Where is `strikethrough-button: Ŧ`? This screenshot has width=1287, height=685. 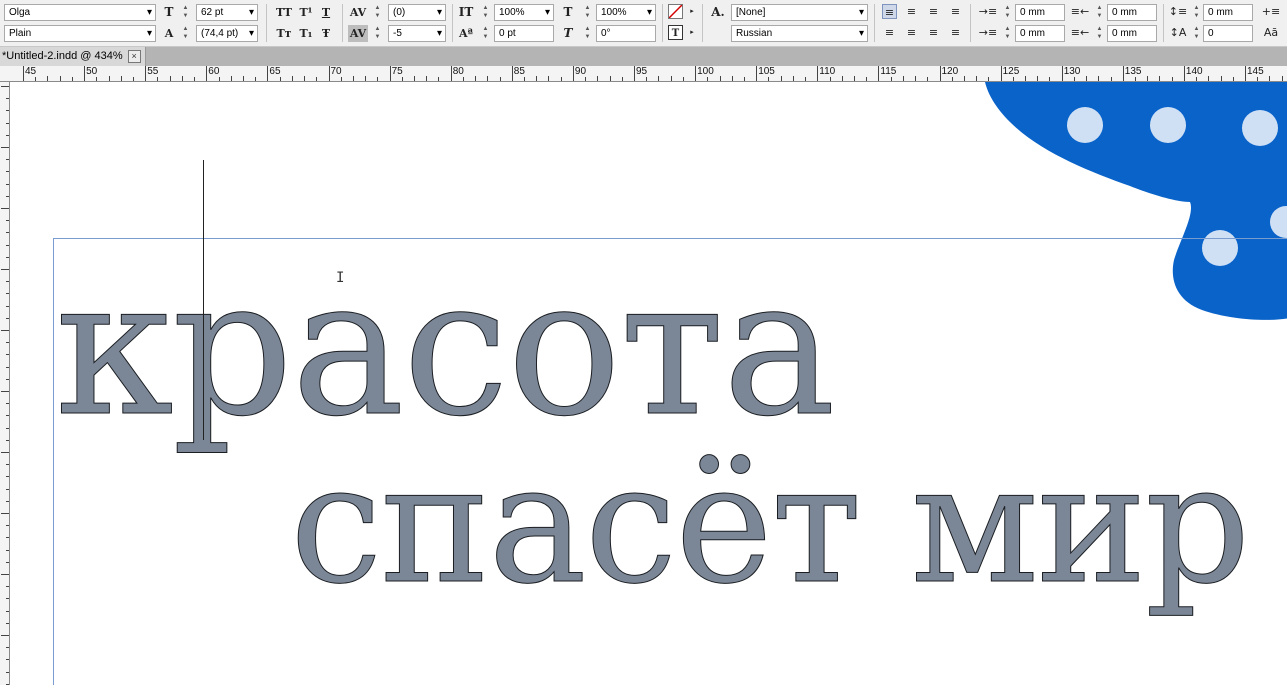 strikethrough-button: Ŧ is located at coordinates (326, 33).